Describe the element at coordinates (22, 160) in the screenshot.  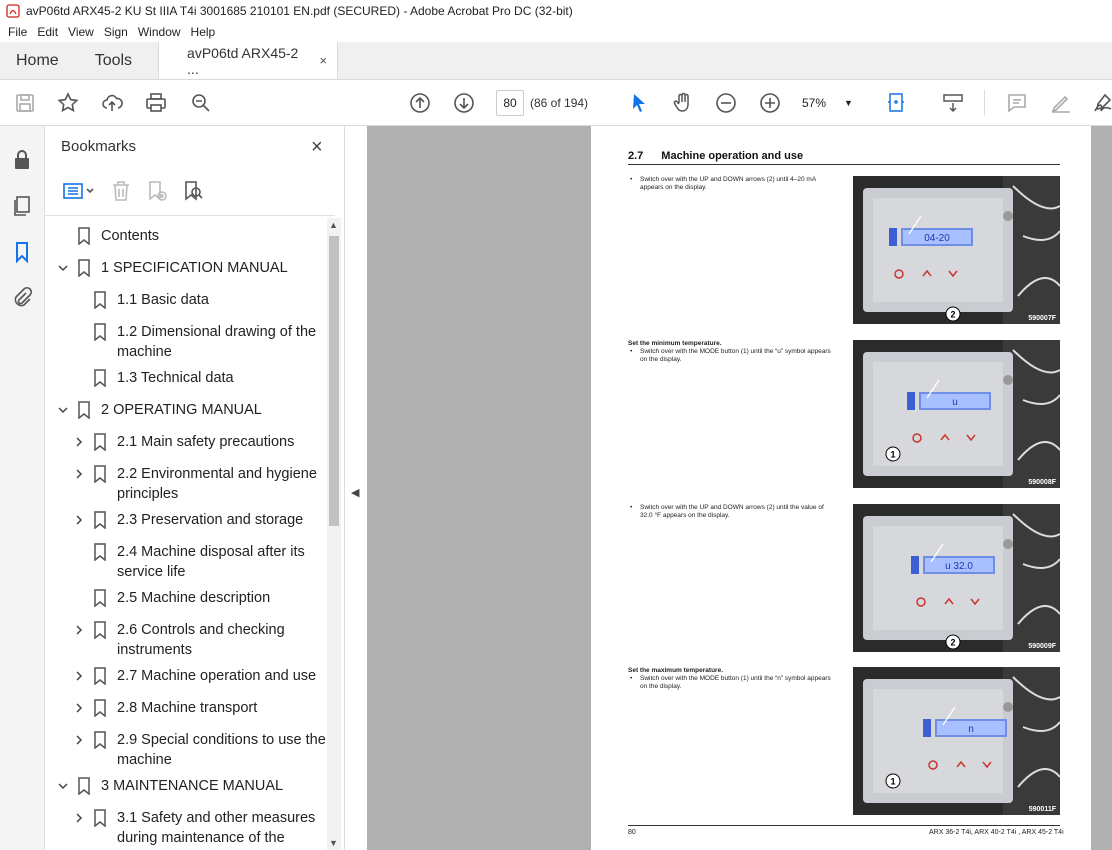
I see `lock-icon` at that location.